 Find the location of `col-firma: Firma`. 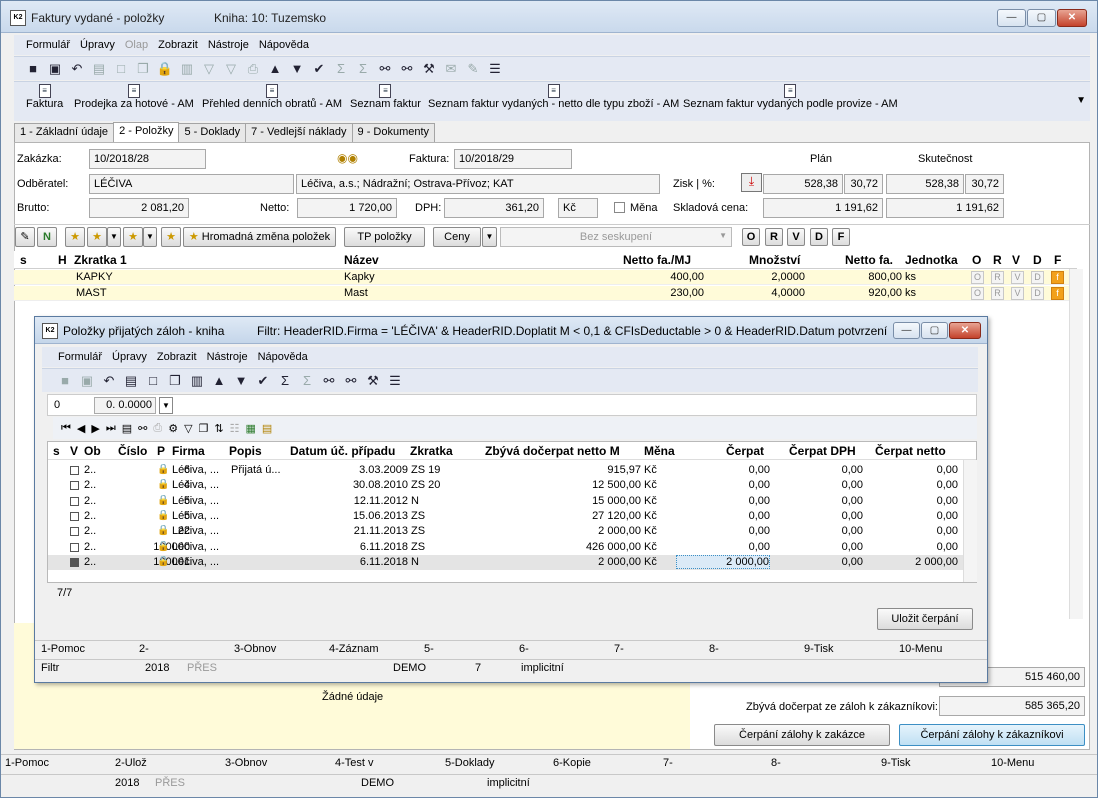

col-firma: Firma is located at coordinates (188, 451).